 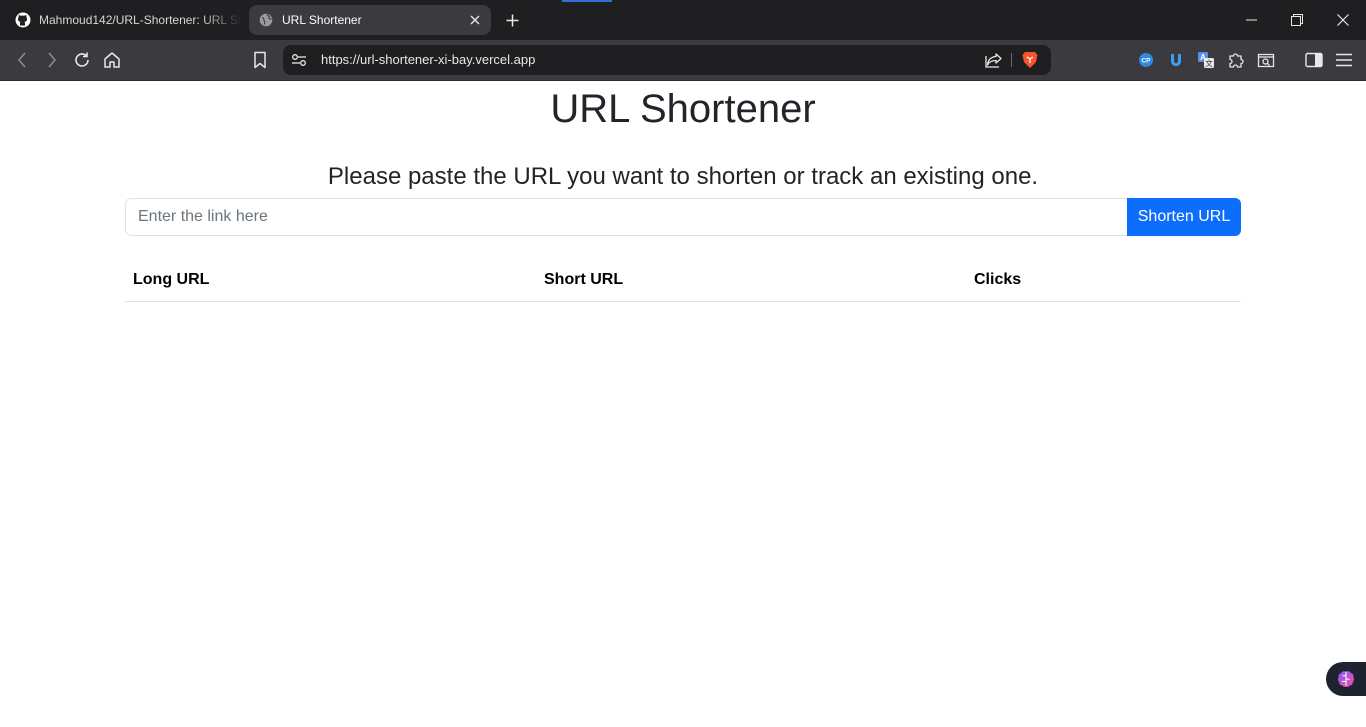 I want to click on share-icon, so click(x=994, y=60).